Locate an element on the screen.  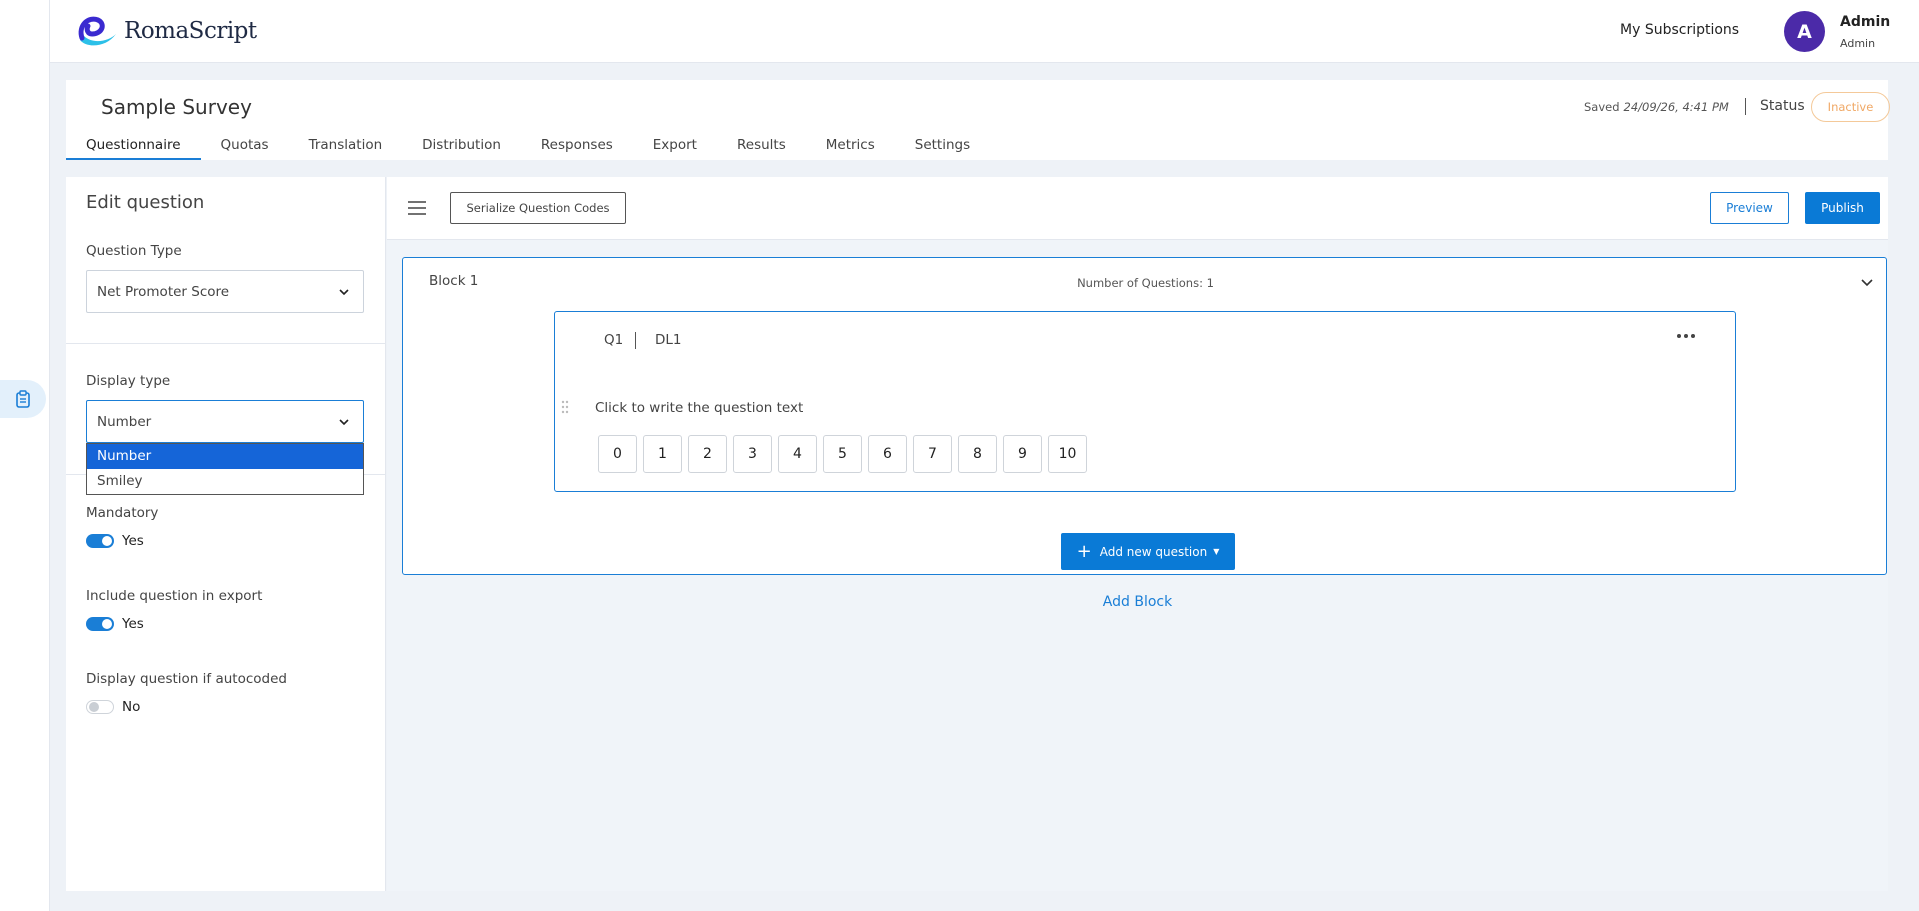
scale-option: 10 is located at coordinates (1067, 454).